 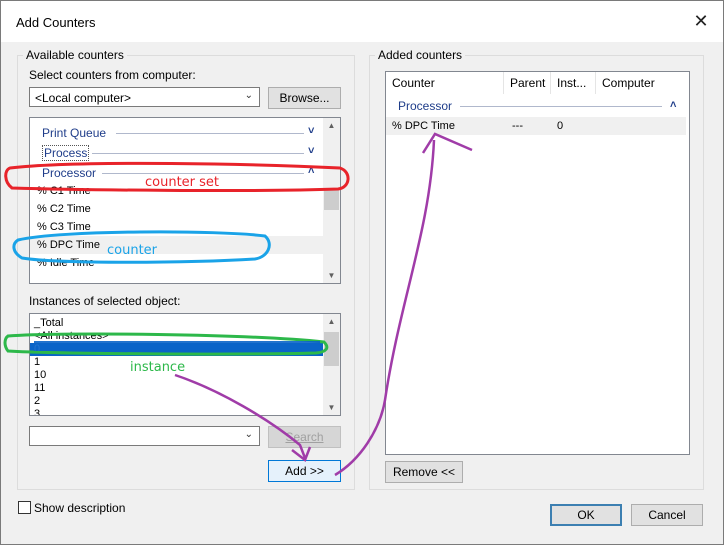 What do you see at coordinates (157, 367) in the screenshot?
I see `instance-annotation-label: instance` at bounding box center [157, 367].